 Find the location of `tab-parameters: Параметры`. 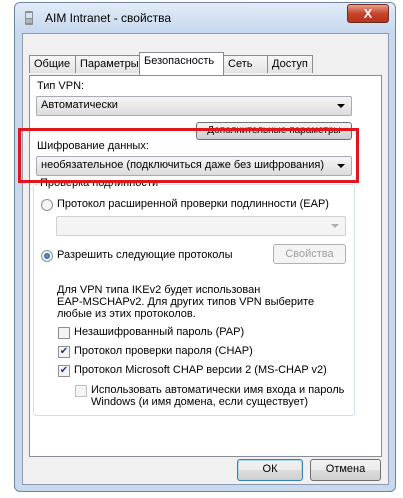

tab-parameters: Параметры is located at coordinates (107, 64).